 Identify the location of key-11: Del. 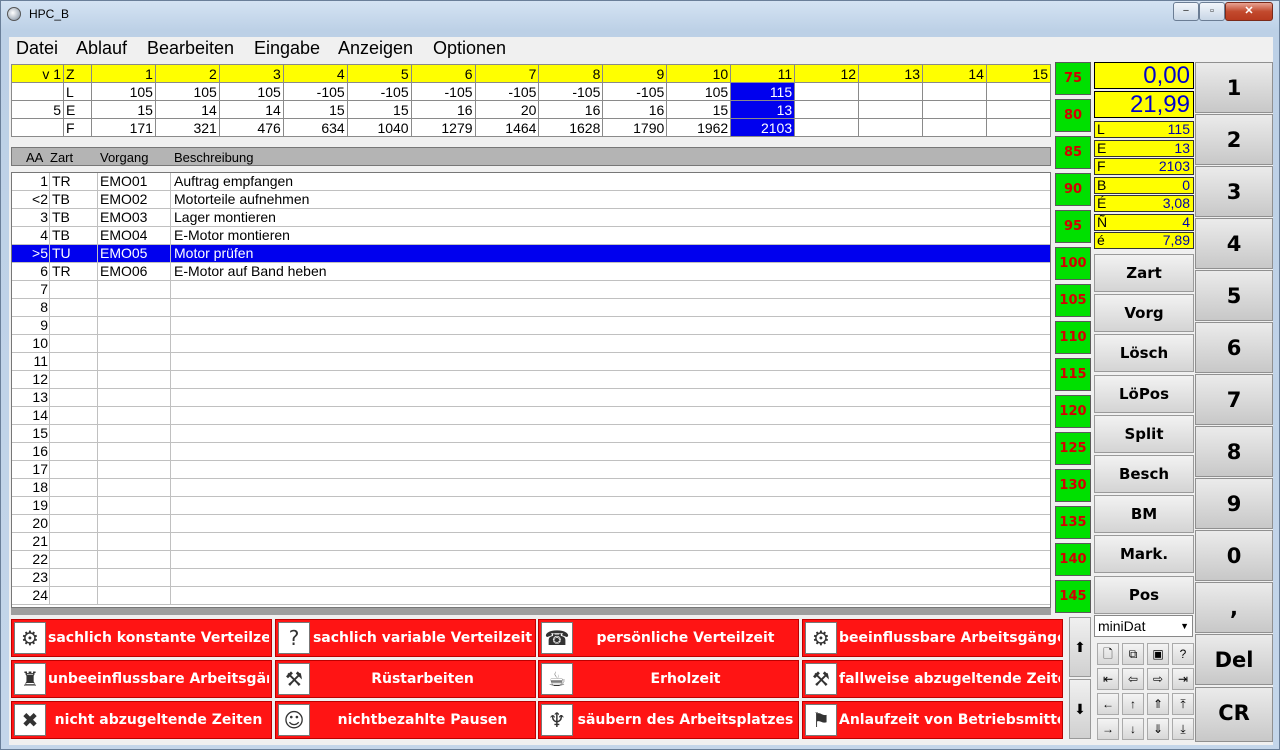
(1234, 659).